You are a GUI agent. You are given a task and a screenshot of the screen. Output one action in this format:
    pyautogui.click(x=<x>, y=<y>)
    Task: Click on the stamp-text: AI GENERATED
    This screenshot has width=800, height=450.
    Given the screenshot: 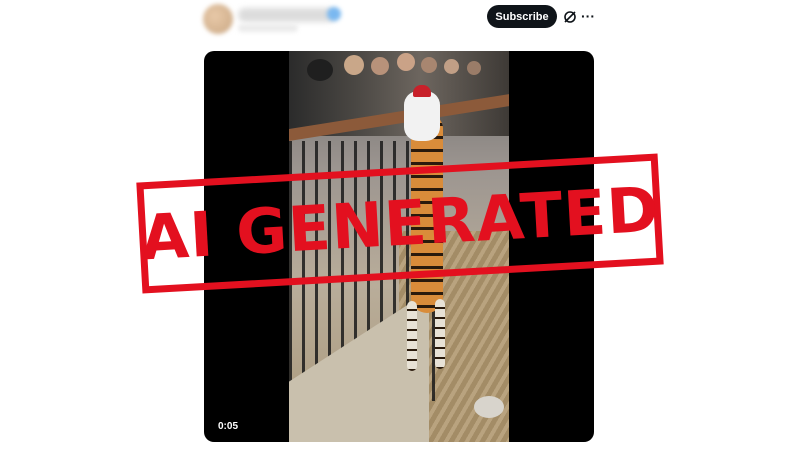 What is the action you would take?
    pyautogui.click(x=400, y=223)
    